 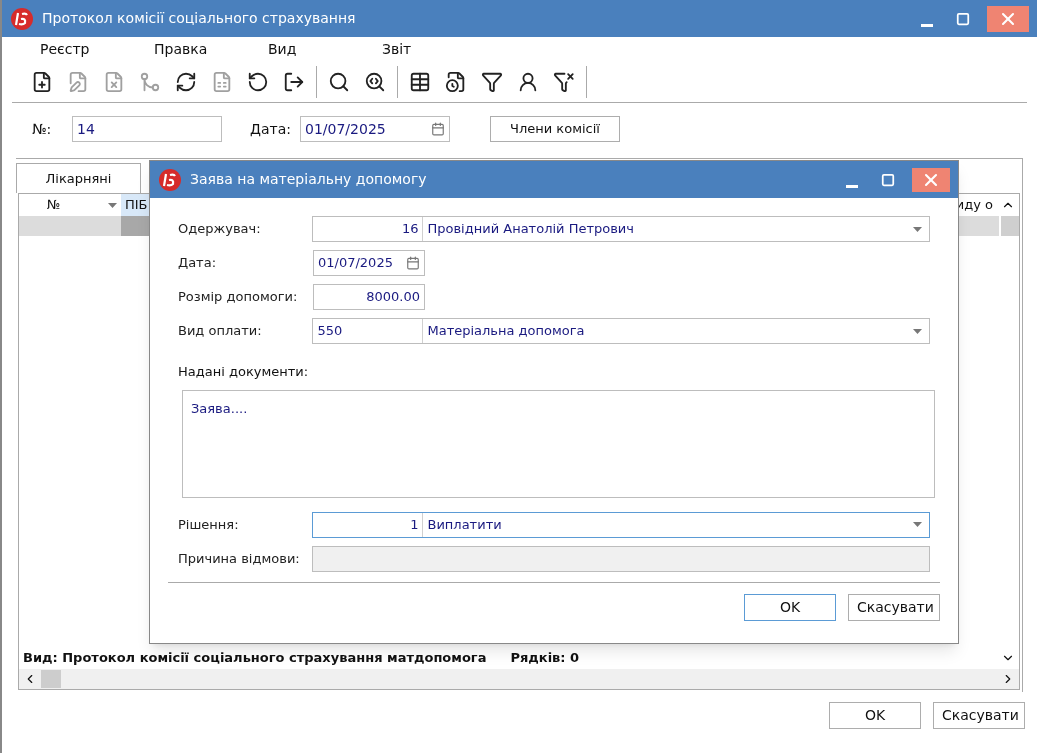 What do you see at coordinates (545, 658) in the screenshot?
I see `row-count: Рядків: 0` at bounding box center [545, 658].